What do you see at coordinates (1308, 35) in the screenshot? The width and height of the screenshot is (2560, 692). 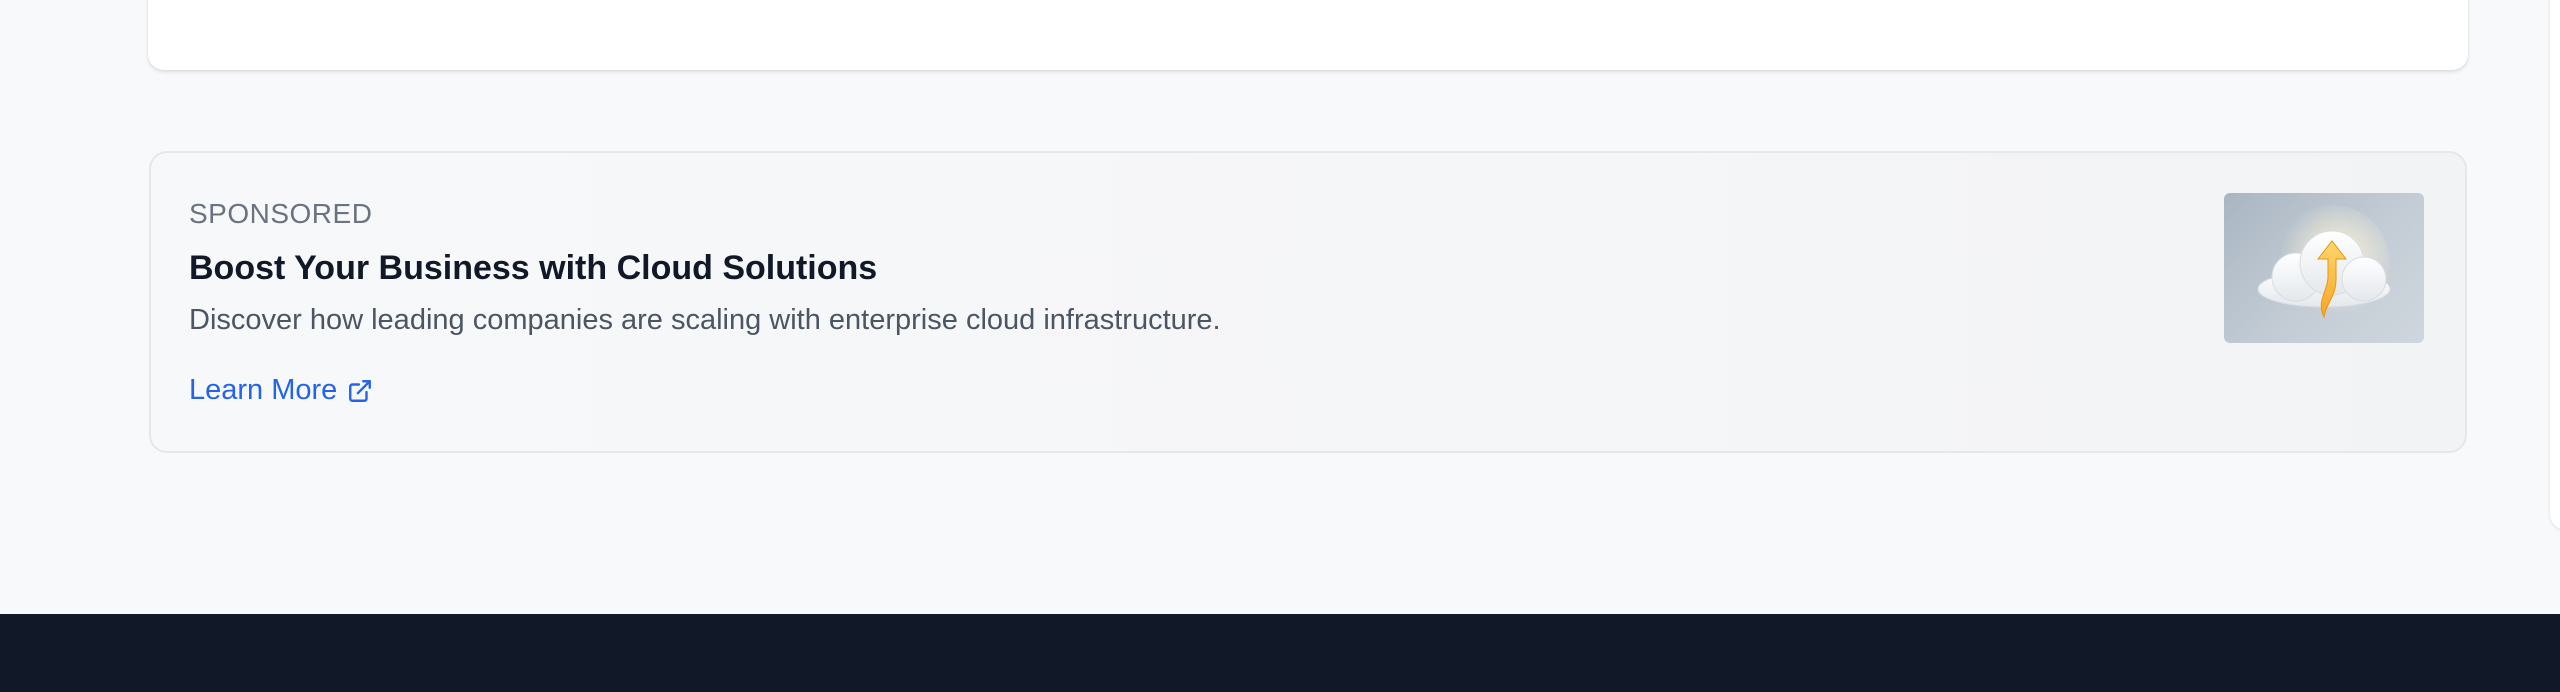 I see `content-card` at bounding box center [1308, 35].